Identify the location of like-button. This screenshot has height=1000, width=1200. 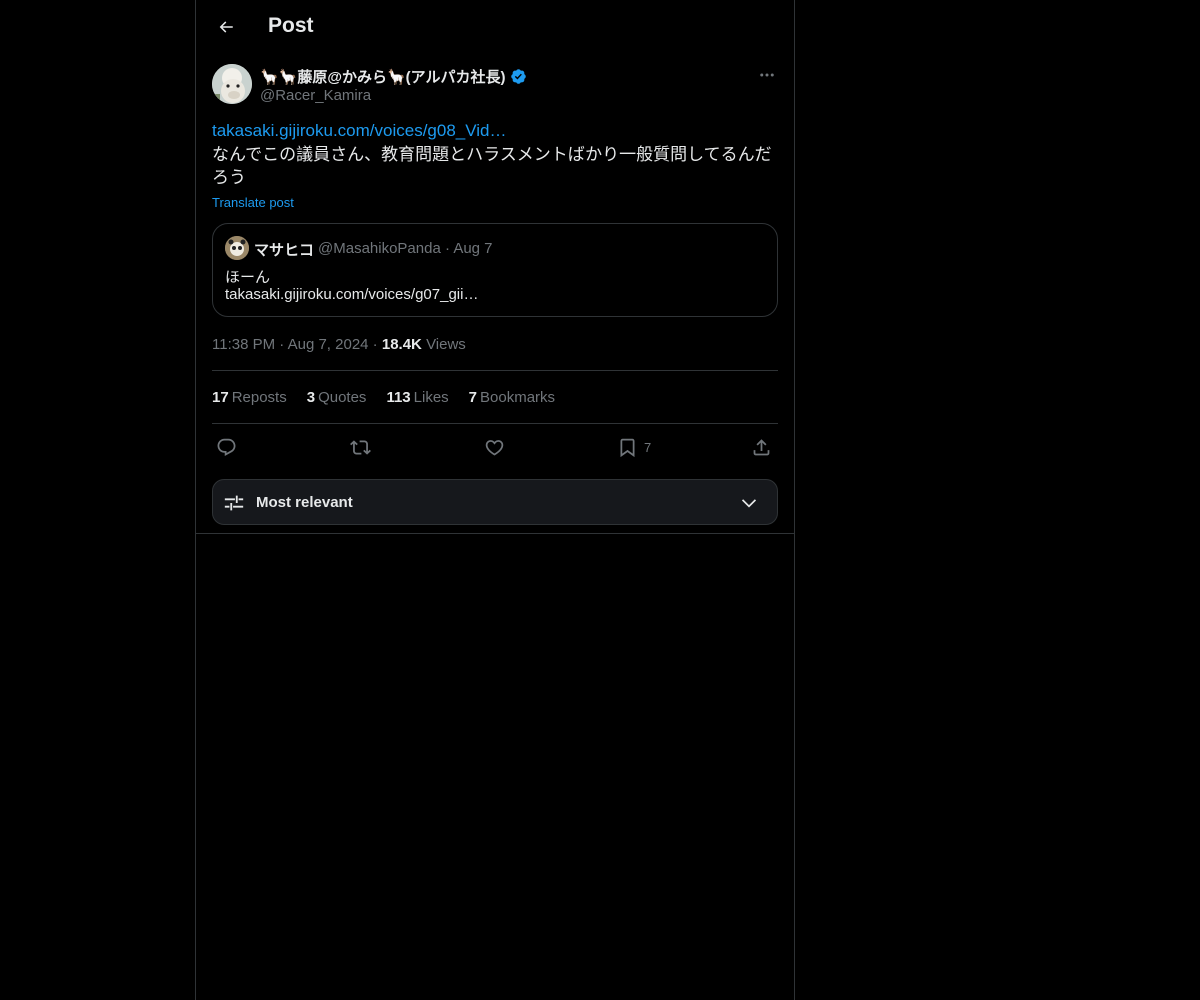
(494, 447).